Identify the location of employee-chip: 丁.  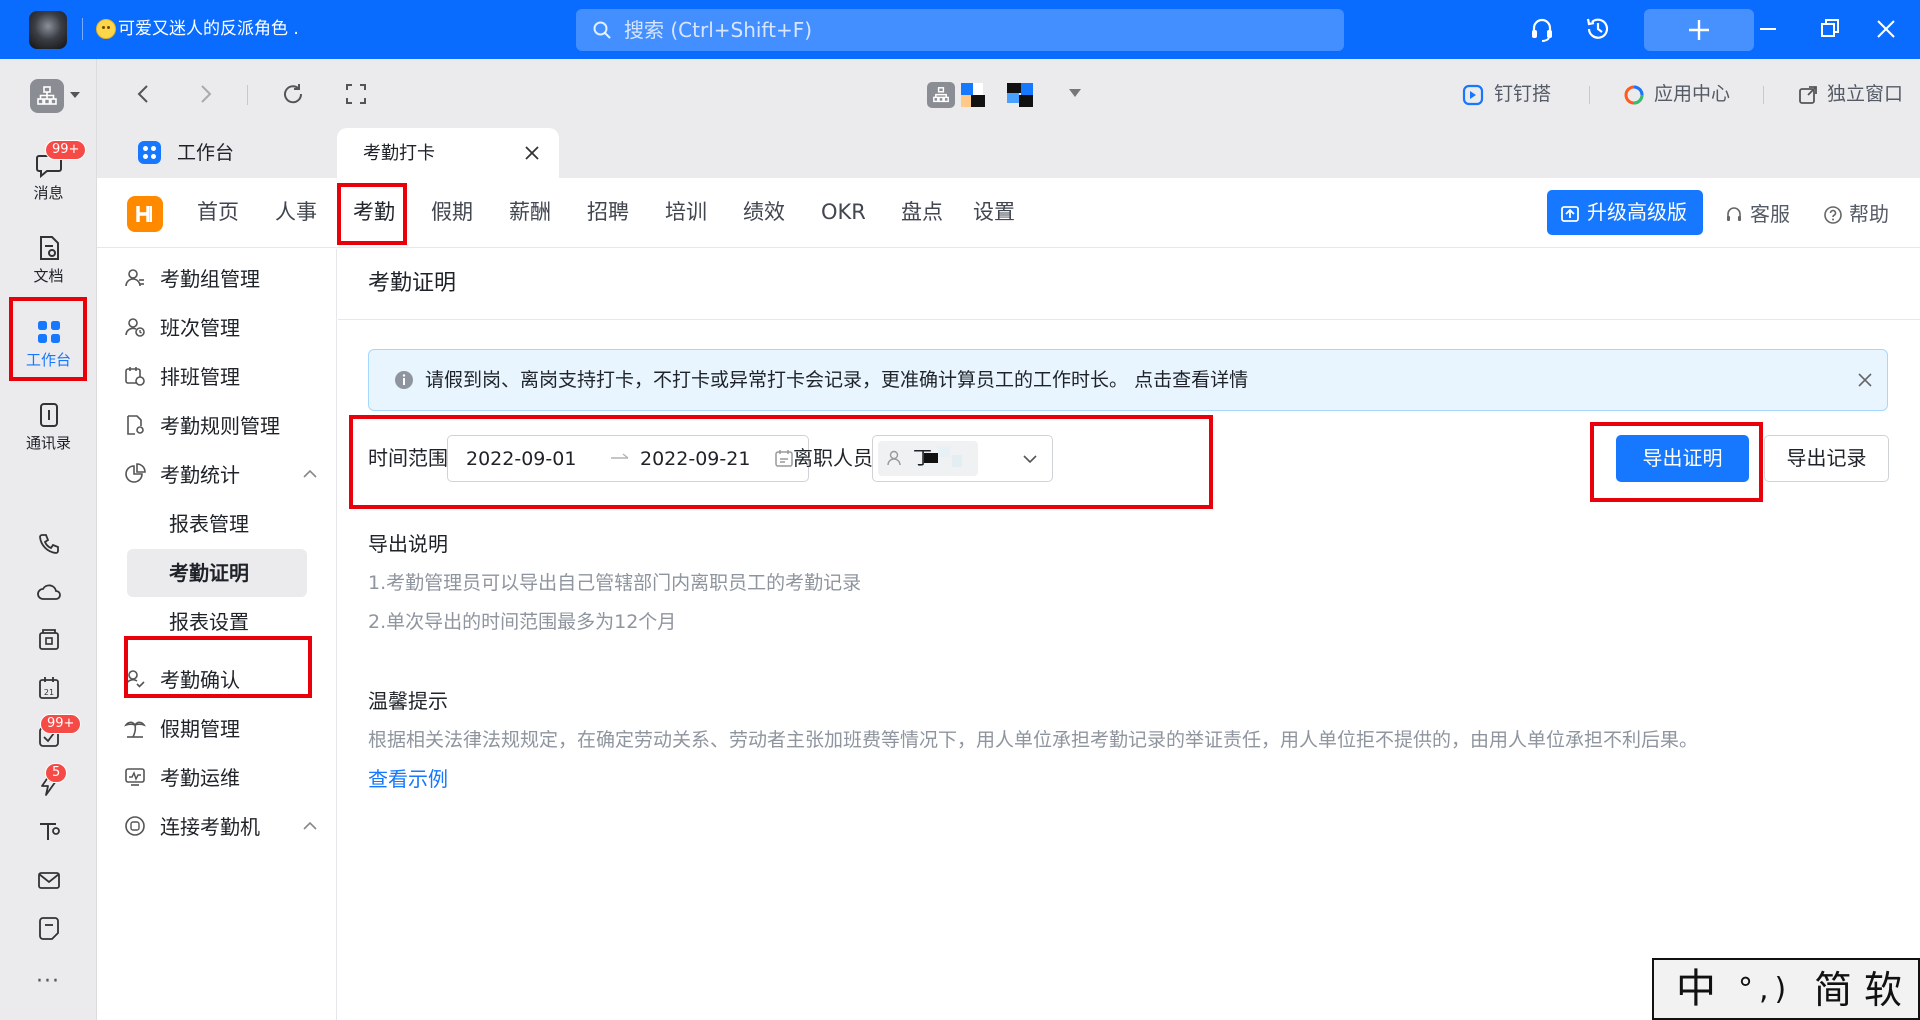
(928, 458).